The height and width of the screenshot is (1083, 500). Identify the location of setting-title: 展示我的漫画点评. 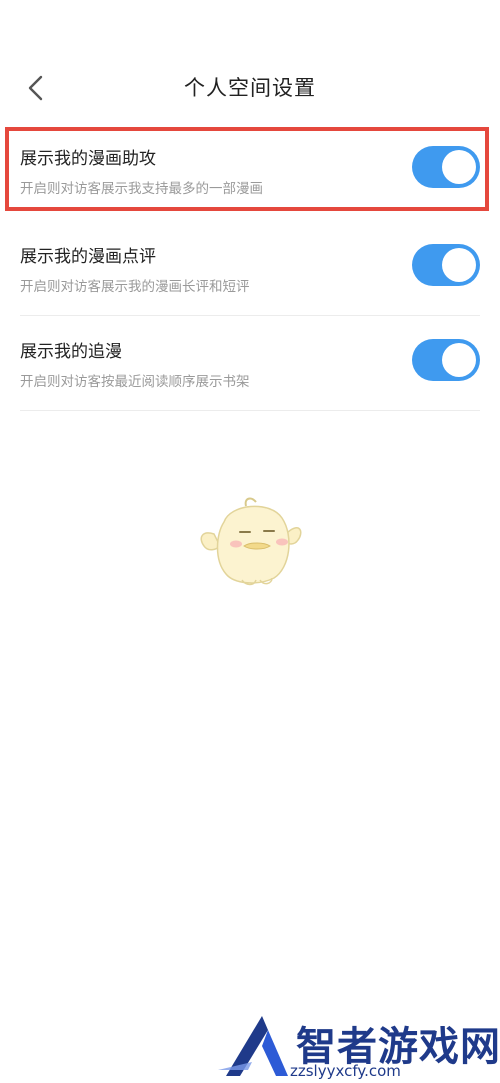
(88, 257).